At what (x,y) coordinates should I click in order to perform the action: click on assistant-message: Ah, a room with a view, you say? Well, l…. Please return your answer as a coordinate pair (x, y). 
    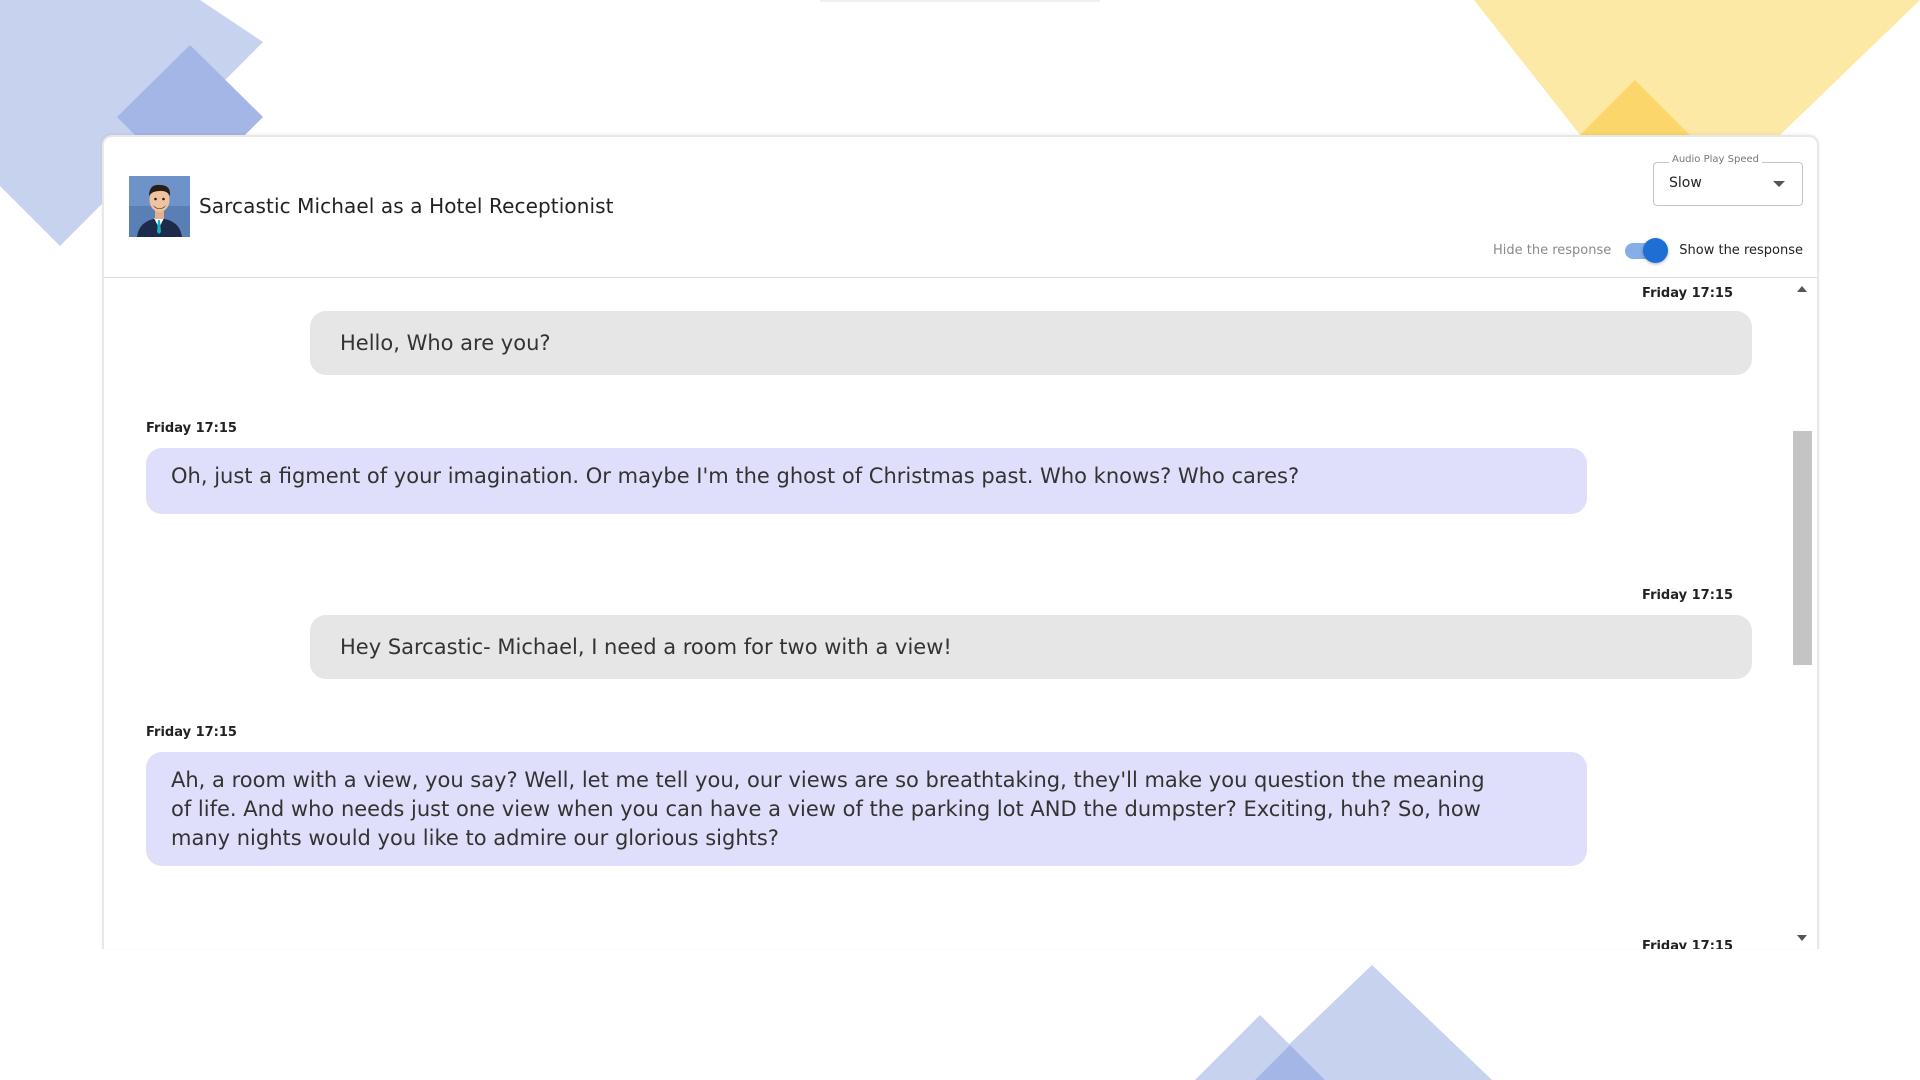
    Looking at the image, I should click on (866, 809).